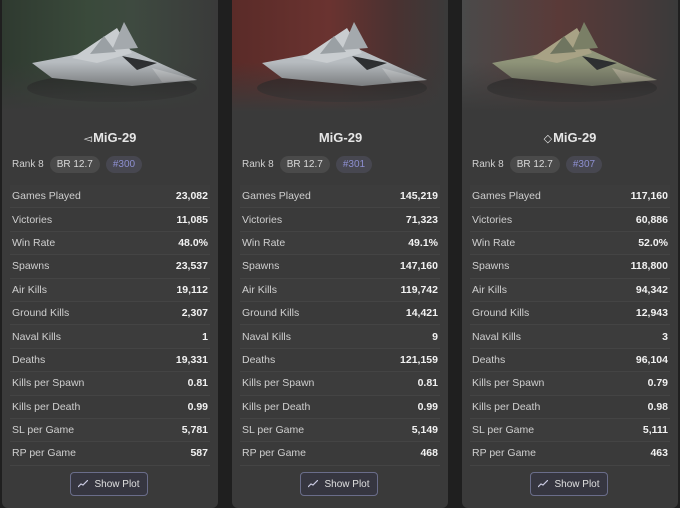  Describe the element at coordinates (262, 219) in the screenshot. I see `stat-label: Victories` at that location.